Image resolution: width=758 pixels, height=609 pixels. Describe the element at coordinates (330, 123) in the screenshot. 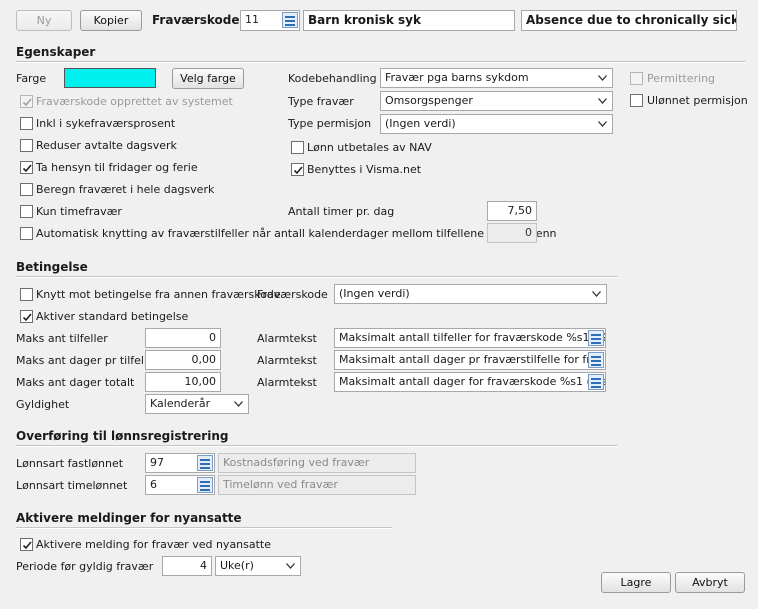

I see `leave-type-label: Type permisjon` at that location.